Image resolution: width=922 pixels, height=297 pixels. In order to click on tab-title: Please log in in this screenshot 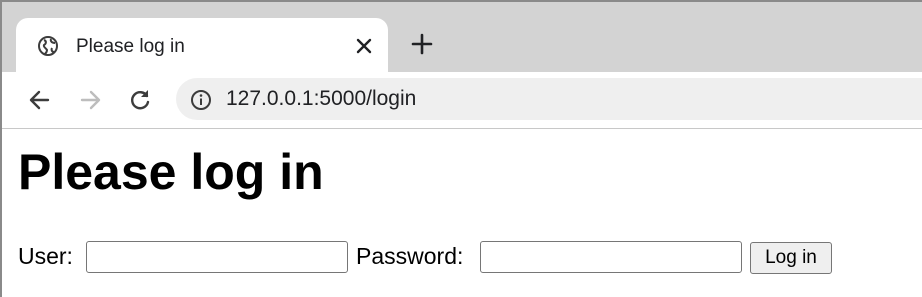, I will do `click(130, 46)`.